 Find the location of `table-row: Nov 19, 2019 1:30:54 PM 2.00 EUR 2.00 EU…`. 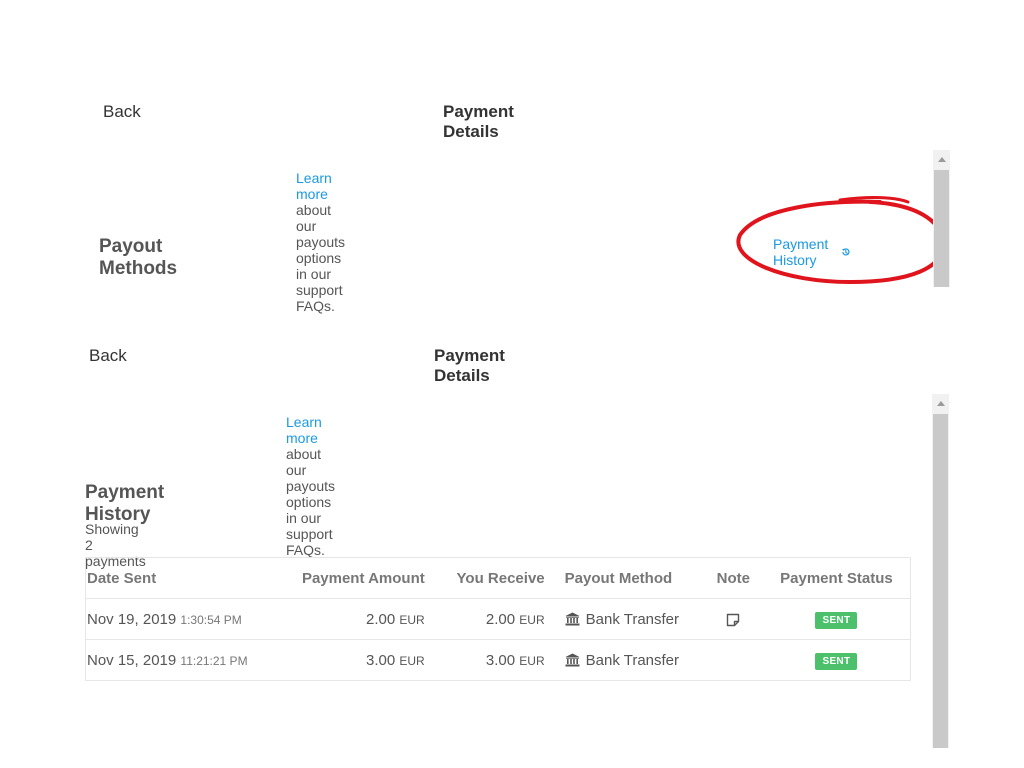

table-row: Nov 19, 2019 1:30:54 PM 2.00 EUR 2.00 EU… is located at coordinates (498, 619).